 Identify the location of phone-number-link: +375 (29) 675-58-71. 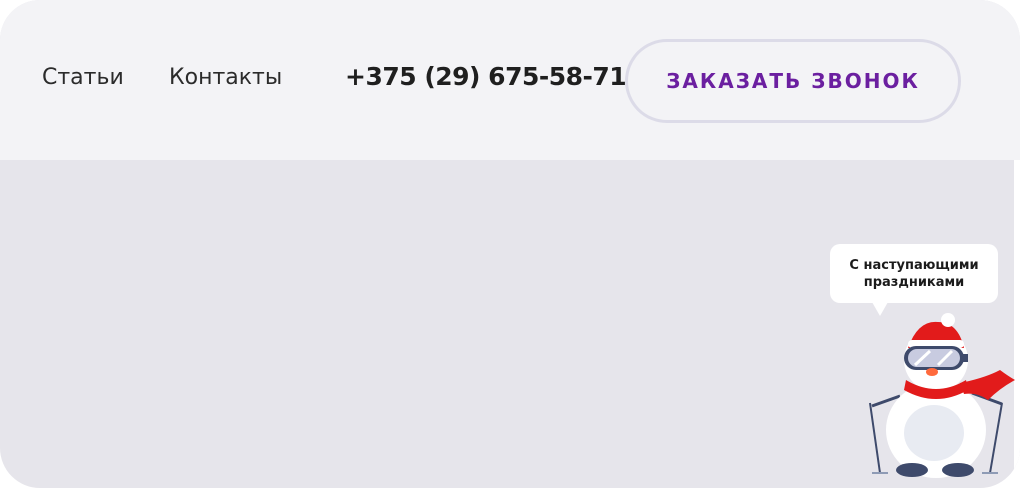
(486, 76).